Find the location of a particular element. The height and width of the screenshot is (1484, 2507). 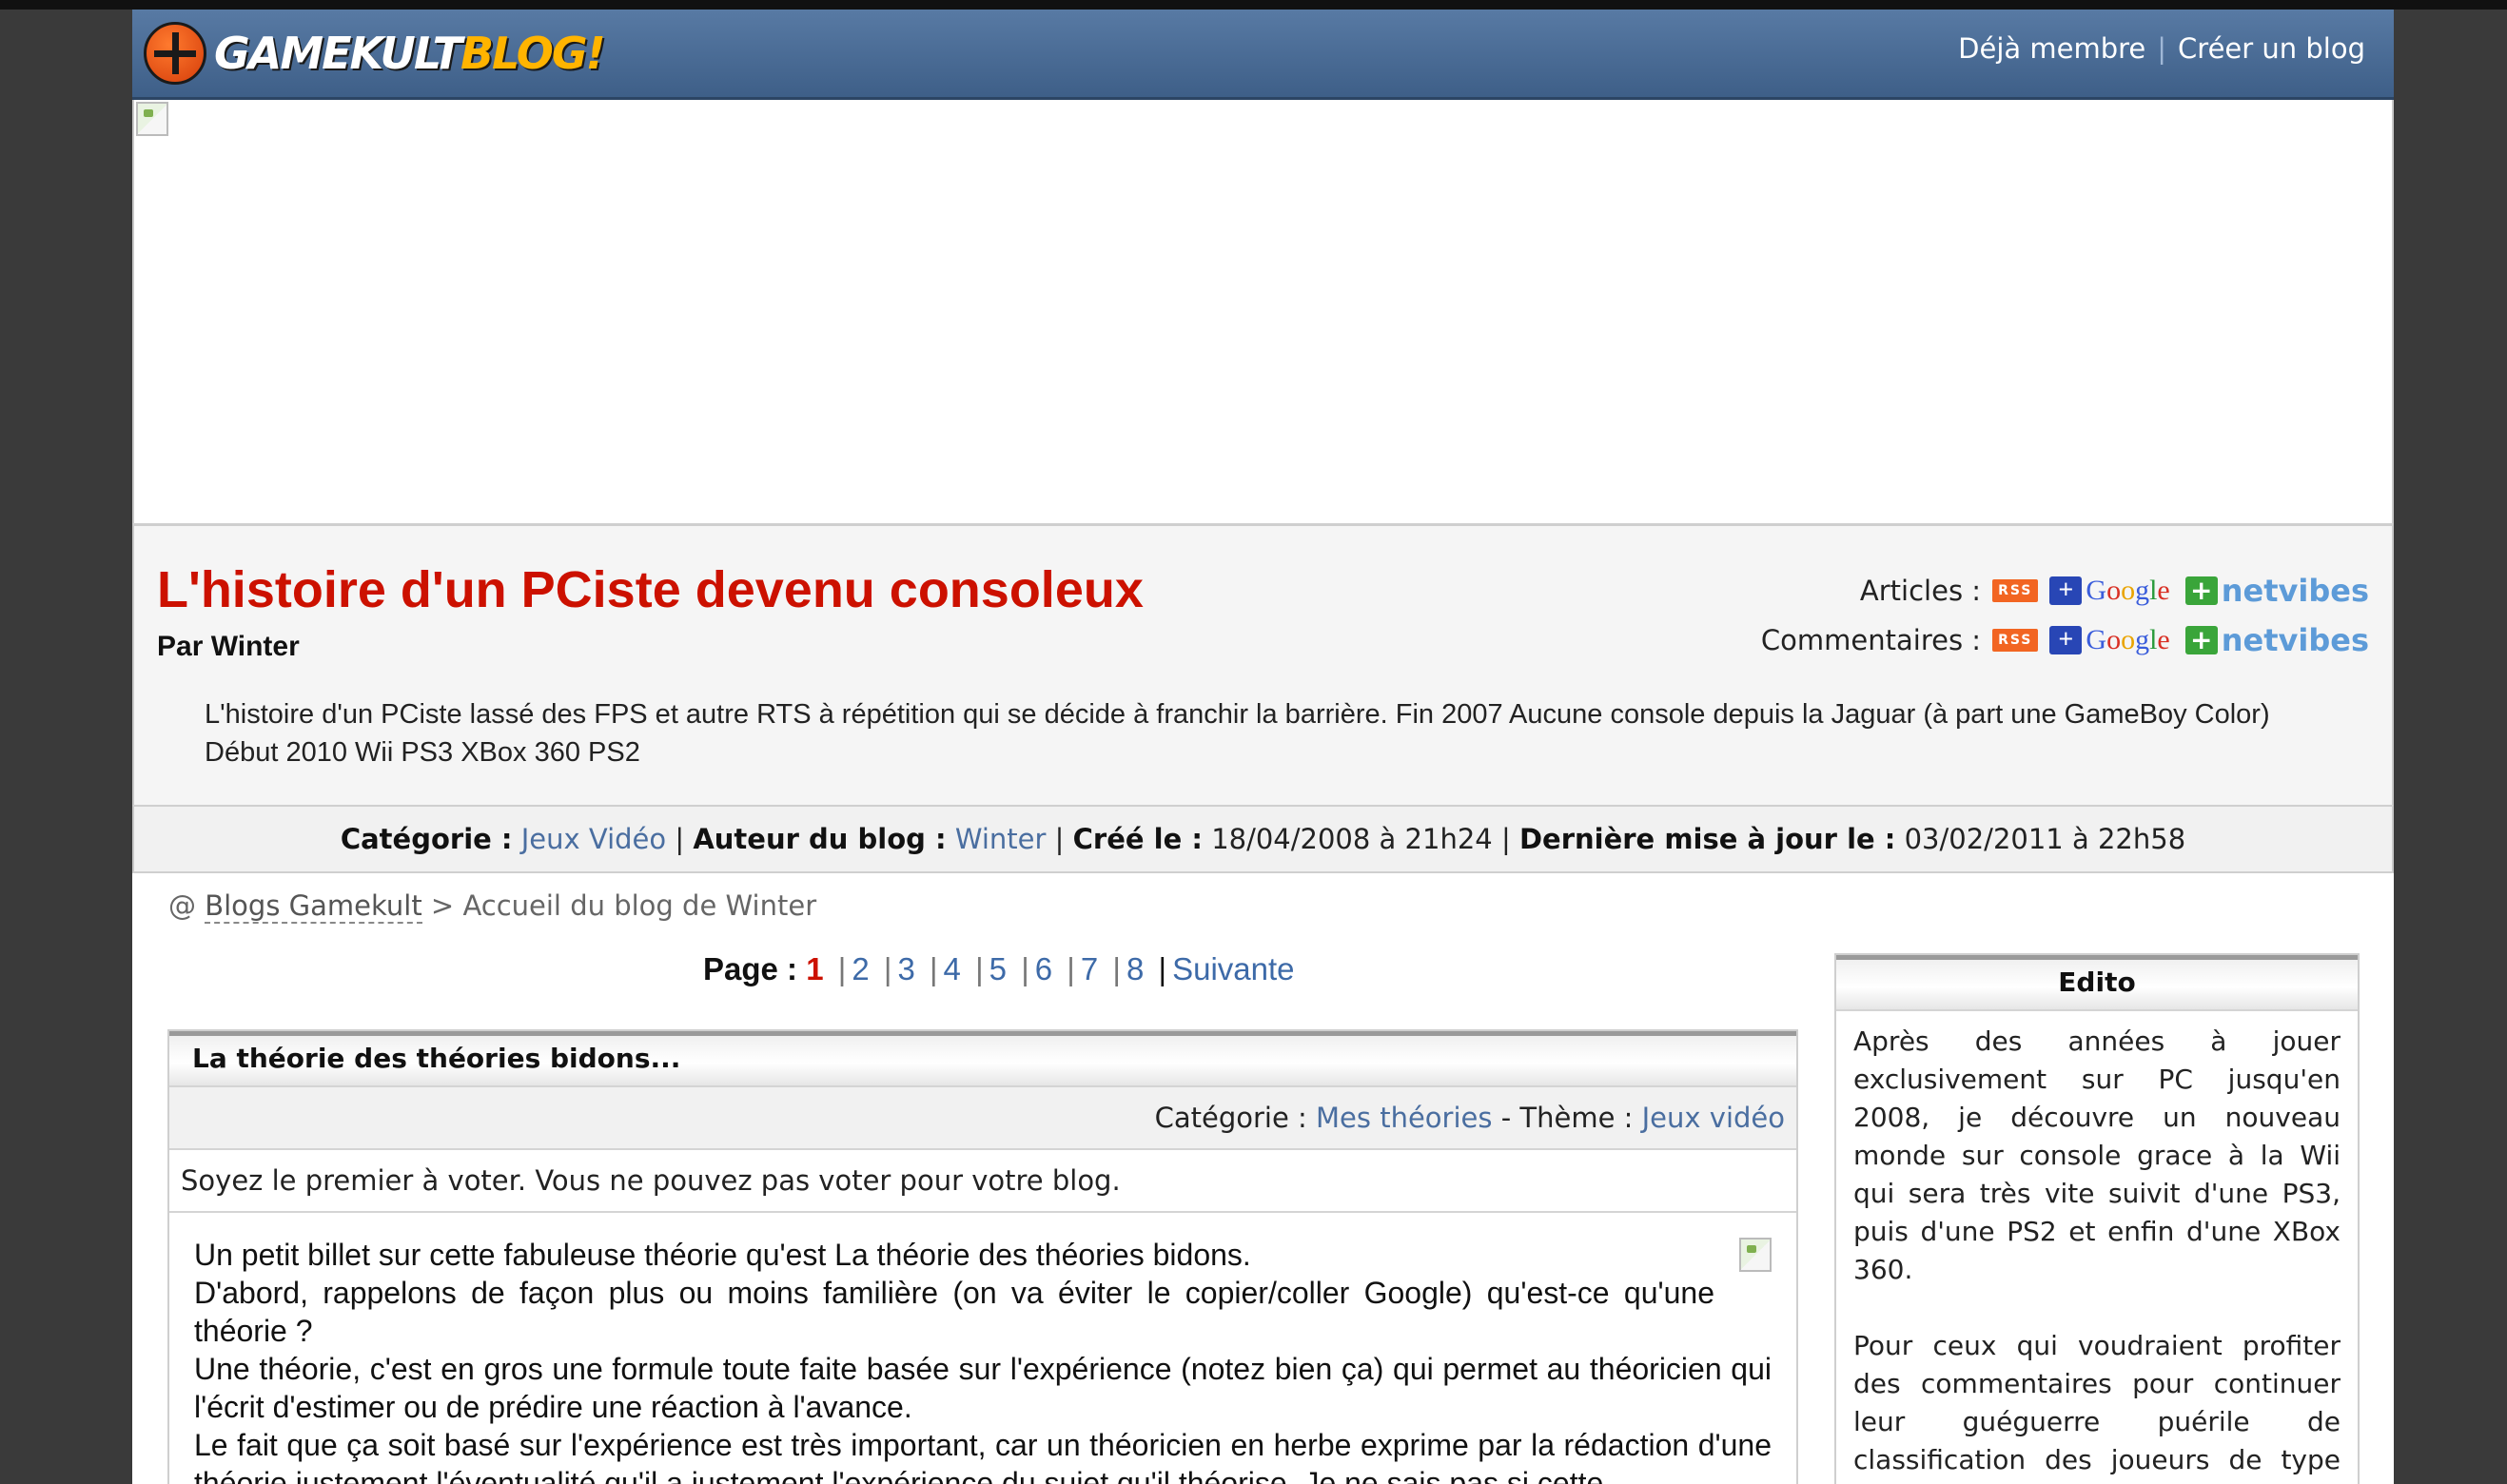

edito-title: Edito is located at coordinates (2097, 983).